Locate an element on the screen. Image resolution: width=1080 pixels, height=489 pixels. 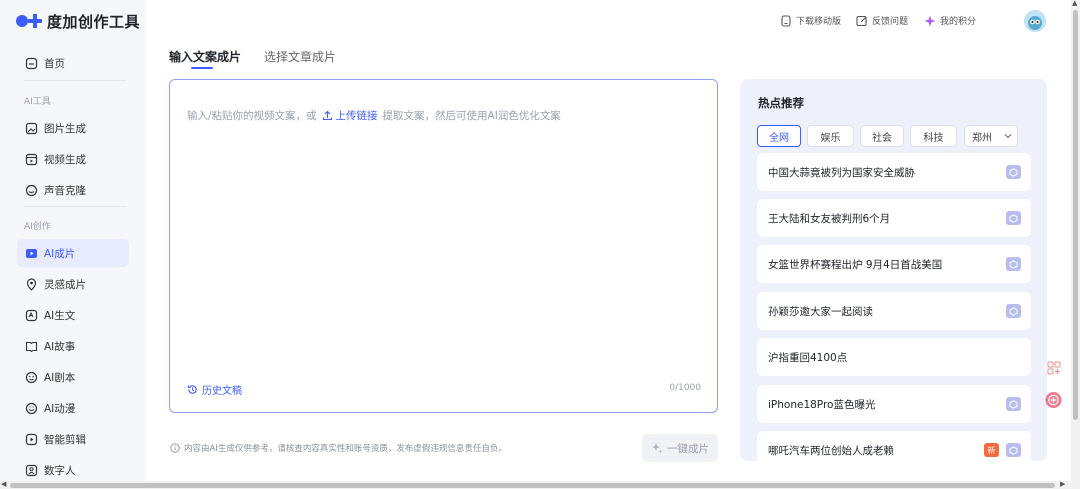
chip-city: 郑州 is located at coordinates (982, 136).